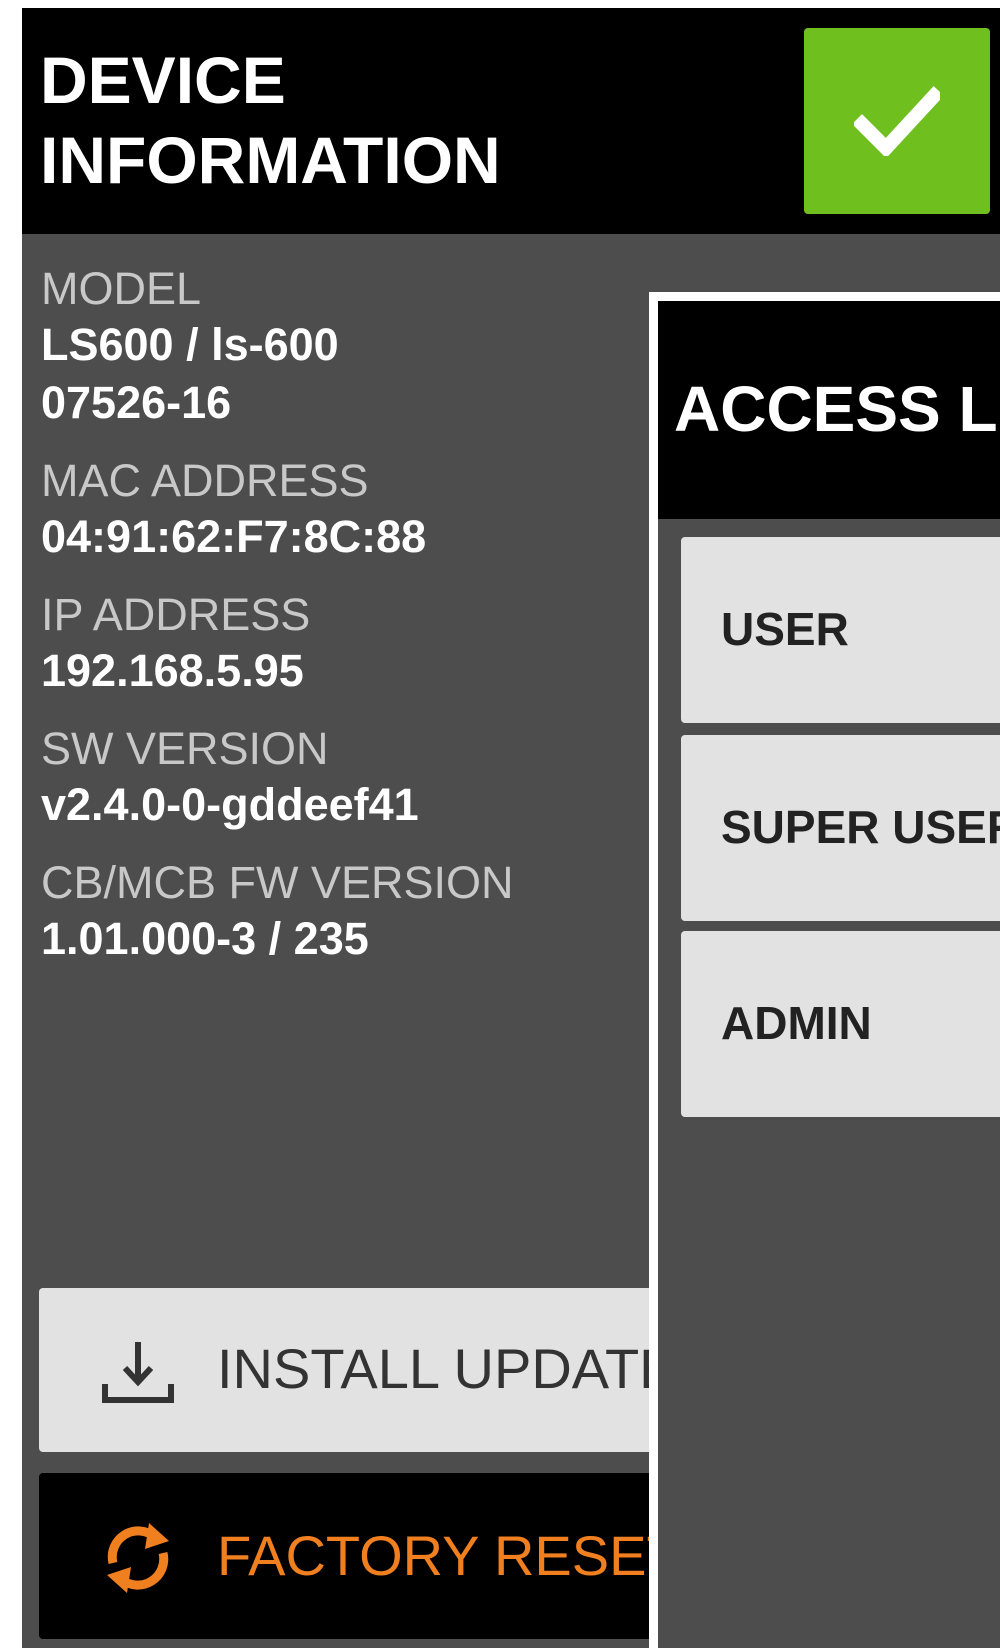  Describe the element at coordinates (796, 1023) in the screenshot. I see `access-option-label: ADMIN` at that location.